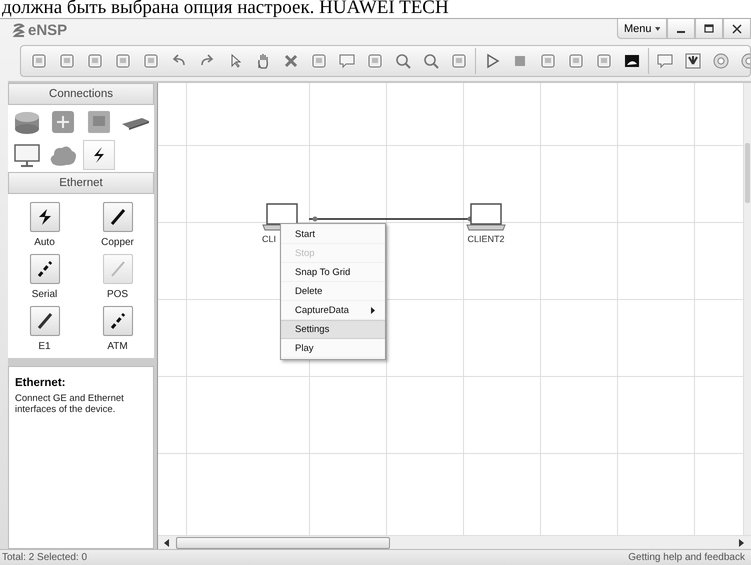 The image size is (751, 565). Describe the element at coordinates (373, 310) in the screenshot. I see `submenu-arrow-icon` at that location.